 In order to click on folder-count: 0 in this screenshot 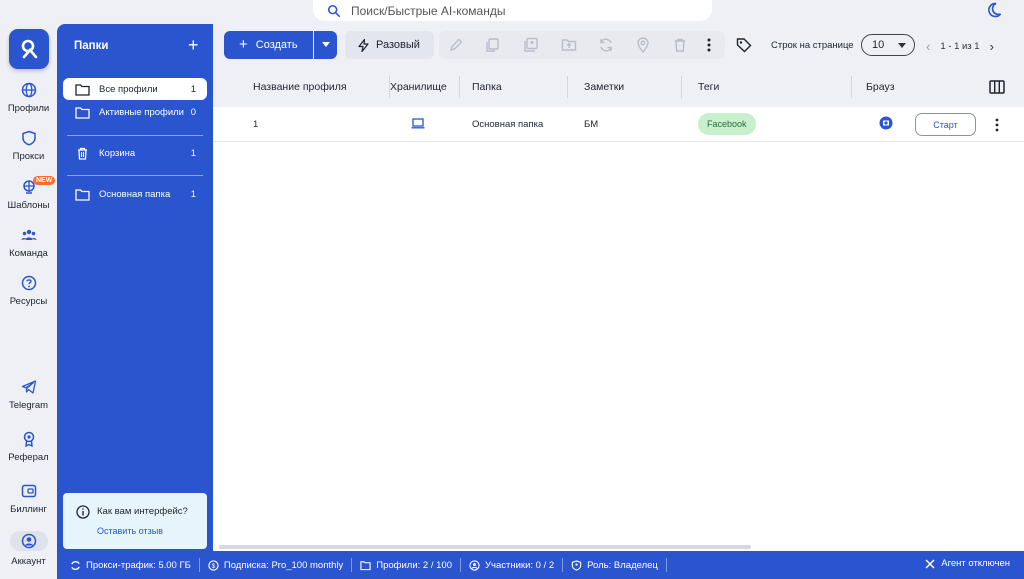, I will do `click(193, 112)`.